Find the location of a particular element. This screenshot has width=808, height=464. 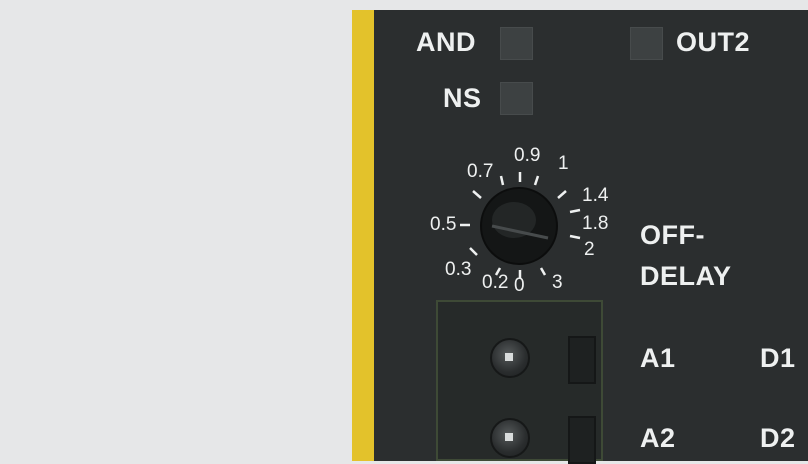

terminal-label-d1: D1 is located at coordinates (778, 358).